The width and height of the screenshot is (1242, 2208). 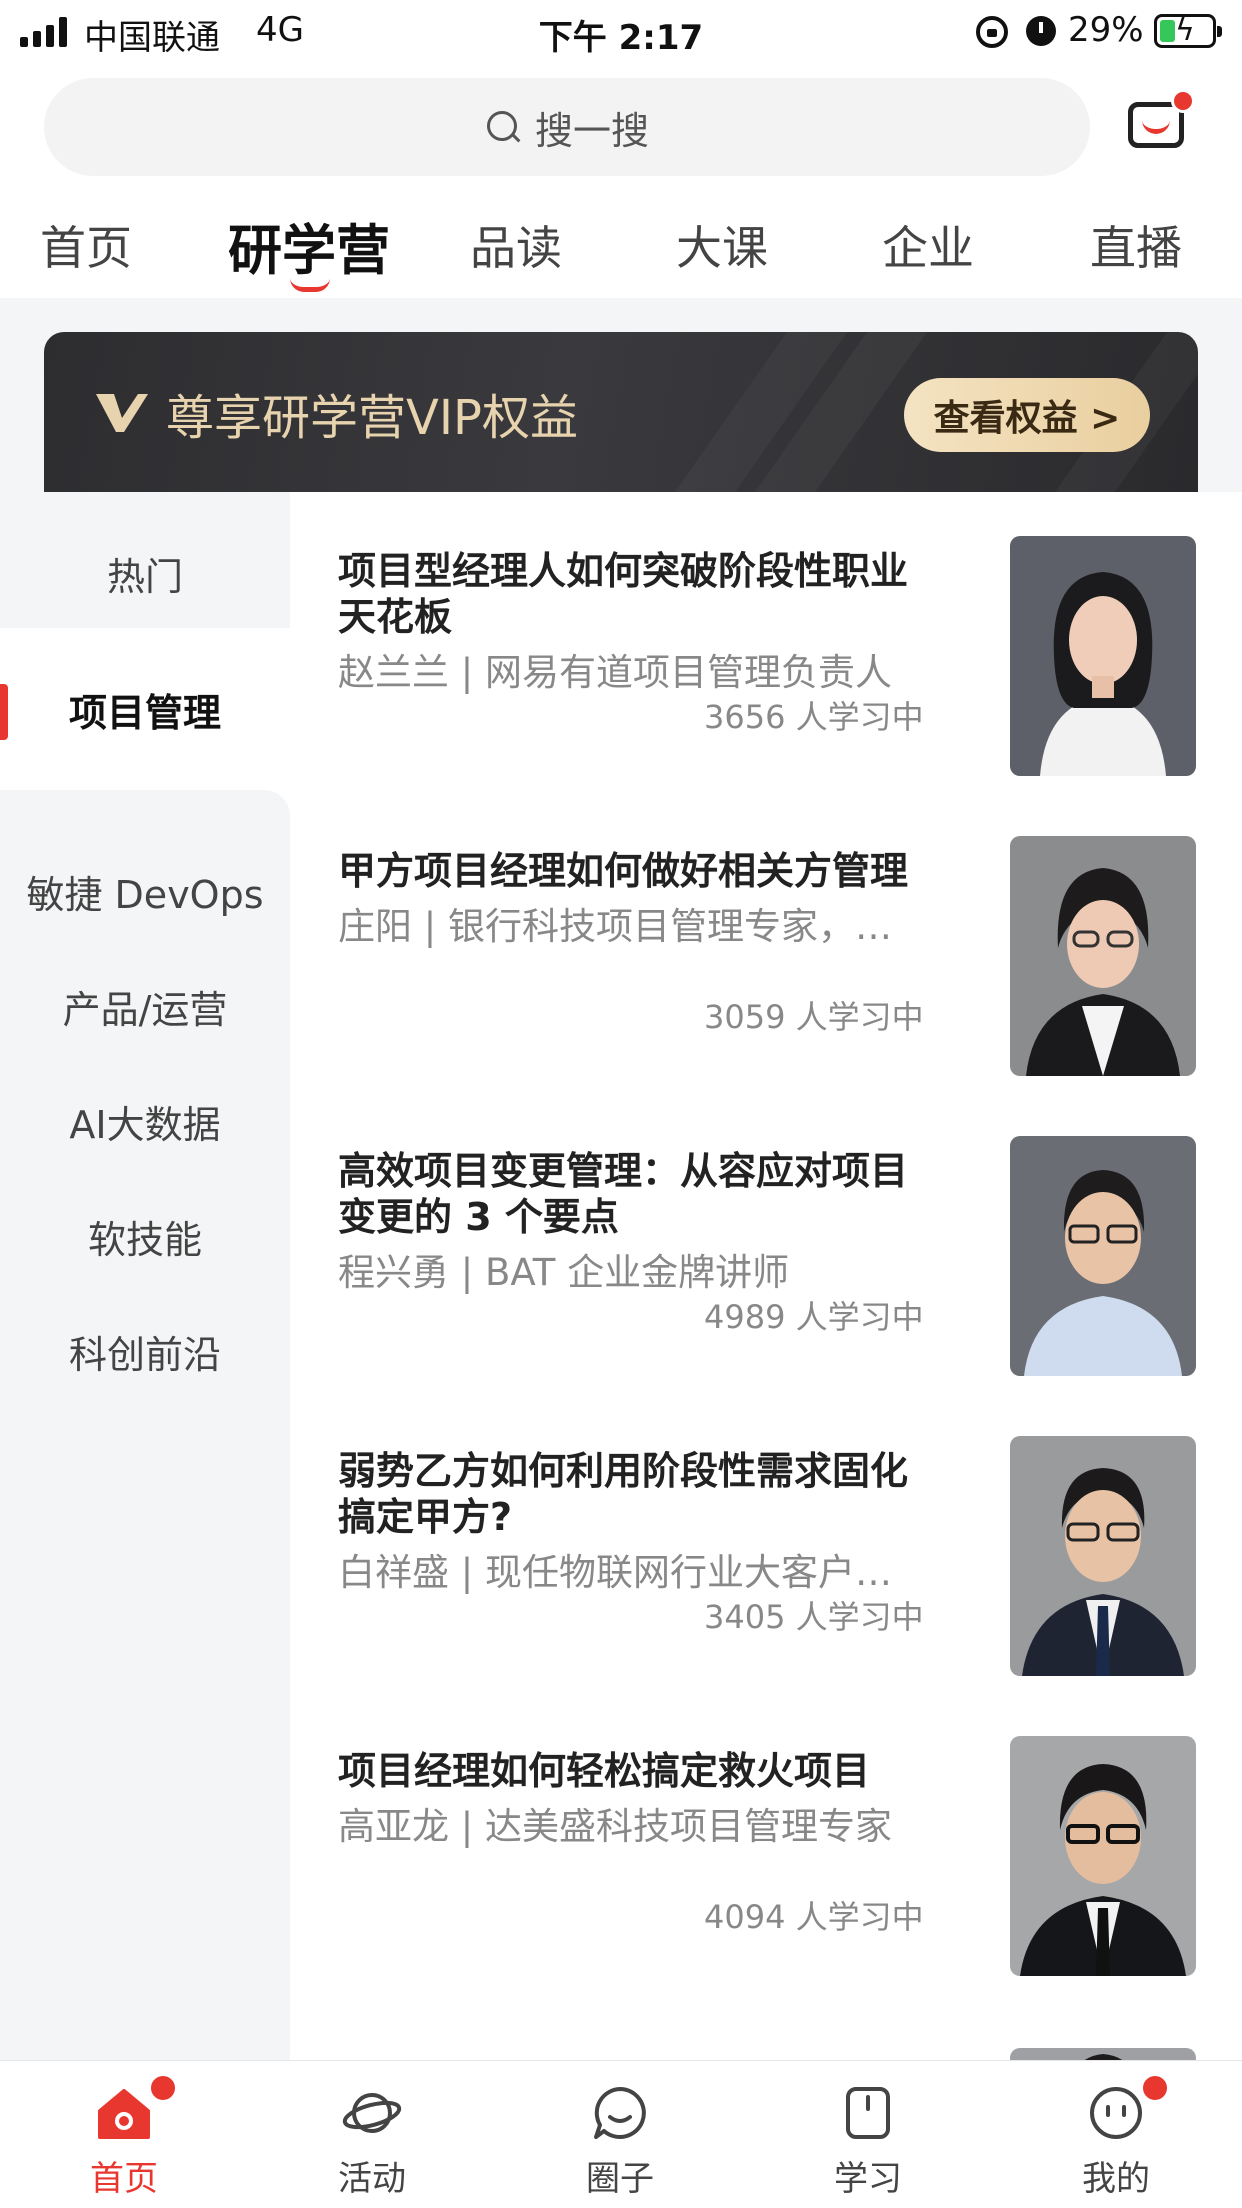 What do you see at coordinates (992, 32) in the screenshot?
I see `orientation-lock-icon` at bounding box center [992, 32].